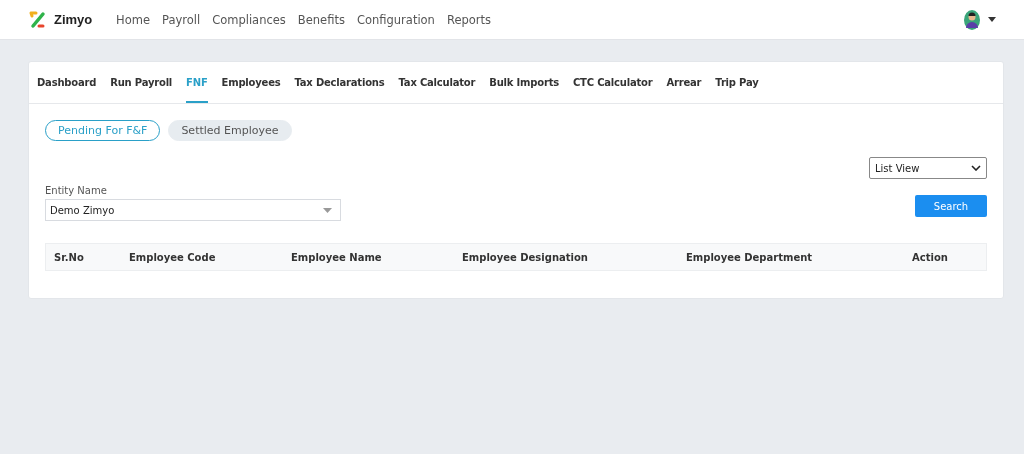  What do you see at coordinates (230, 130) in the screenshot?
I see `filter-pill: Settled Employee` at bounding box center [230, 130].